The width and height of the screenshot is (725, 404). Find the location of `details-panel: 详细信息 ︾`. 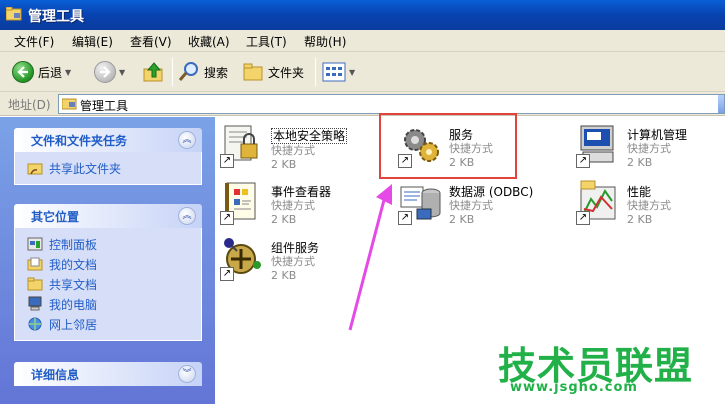

details-panel: 详细信息 ︾ is located at coordinates (108, 374).